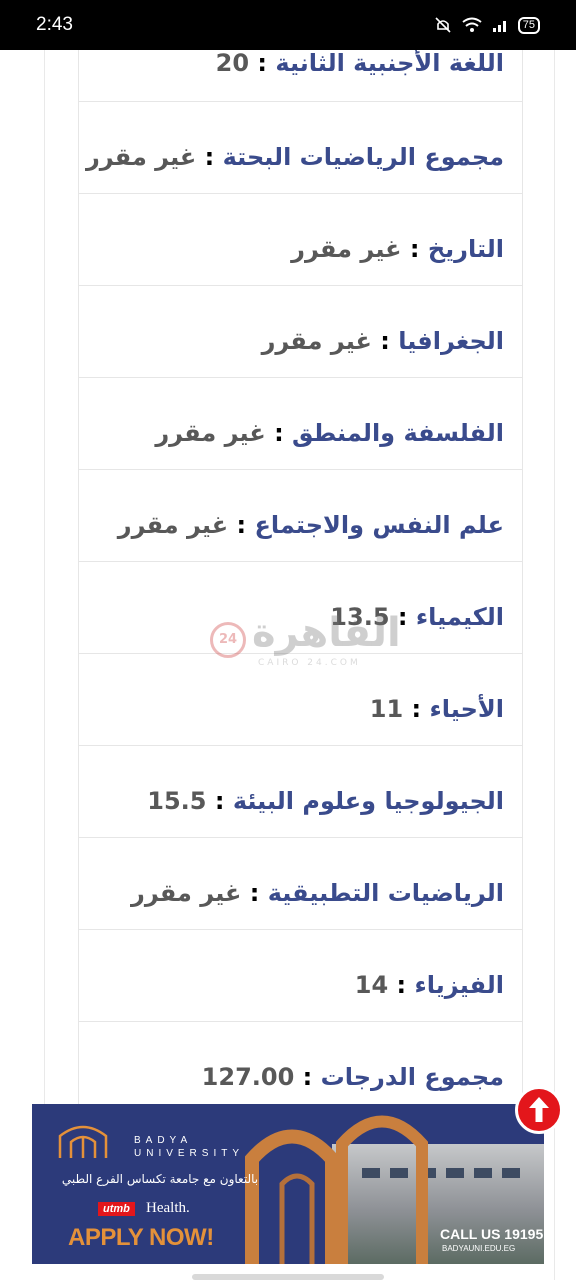  I want to click on wifi-icon, so click(472, 24).